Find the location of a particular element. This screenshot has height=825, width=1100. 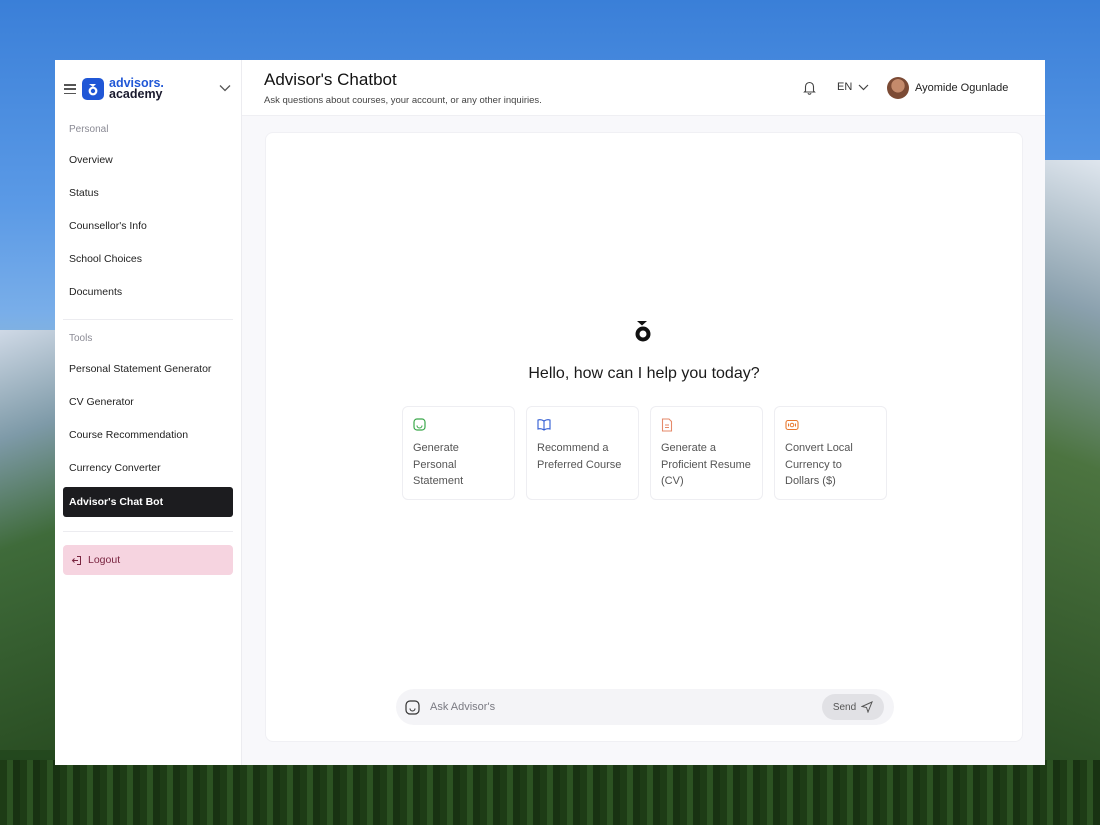

logo-text: advisors. academy is located at coordinates (136, 89).